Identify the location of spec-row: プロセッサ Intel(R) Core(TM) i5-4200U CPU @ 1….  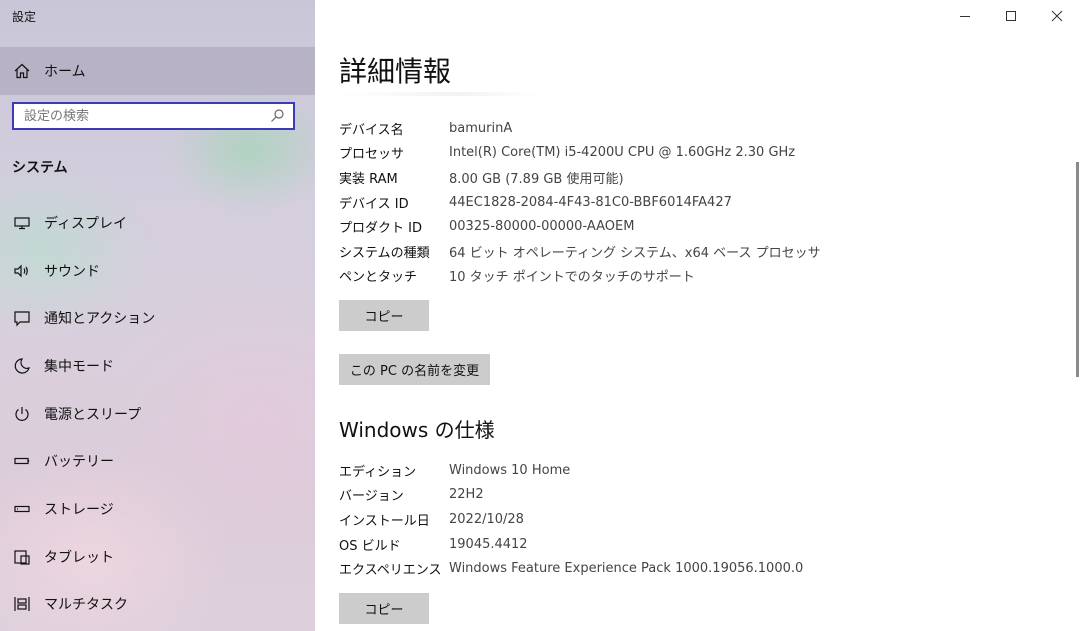
(649, 153).